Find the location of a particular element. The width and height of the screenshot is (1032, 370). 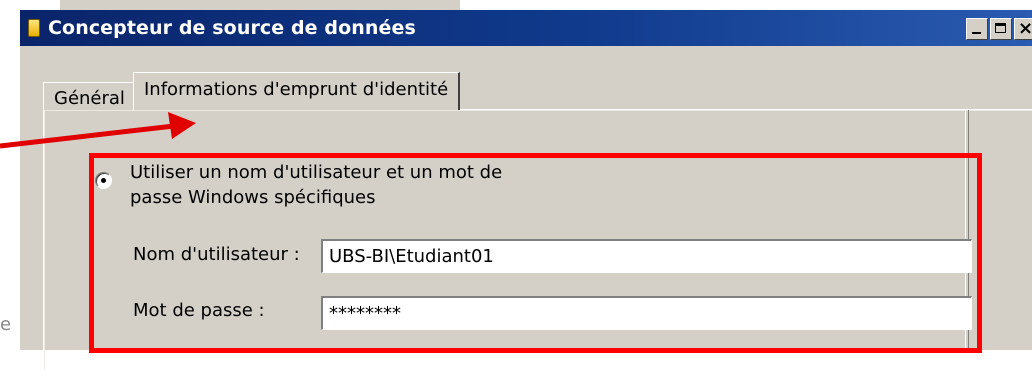

window-controls: × is located at coordinates (999, 29).